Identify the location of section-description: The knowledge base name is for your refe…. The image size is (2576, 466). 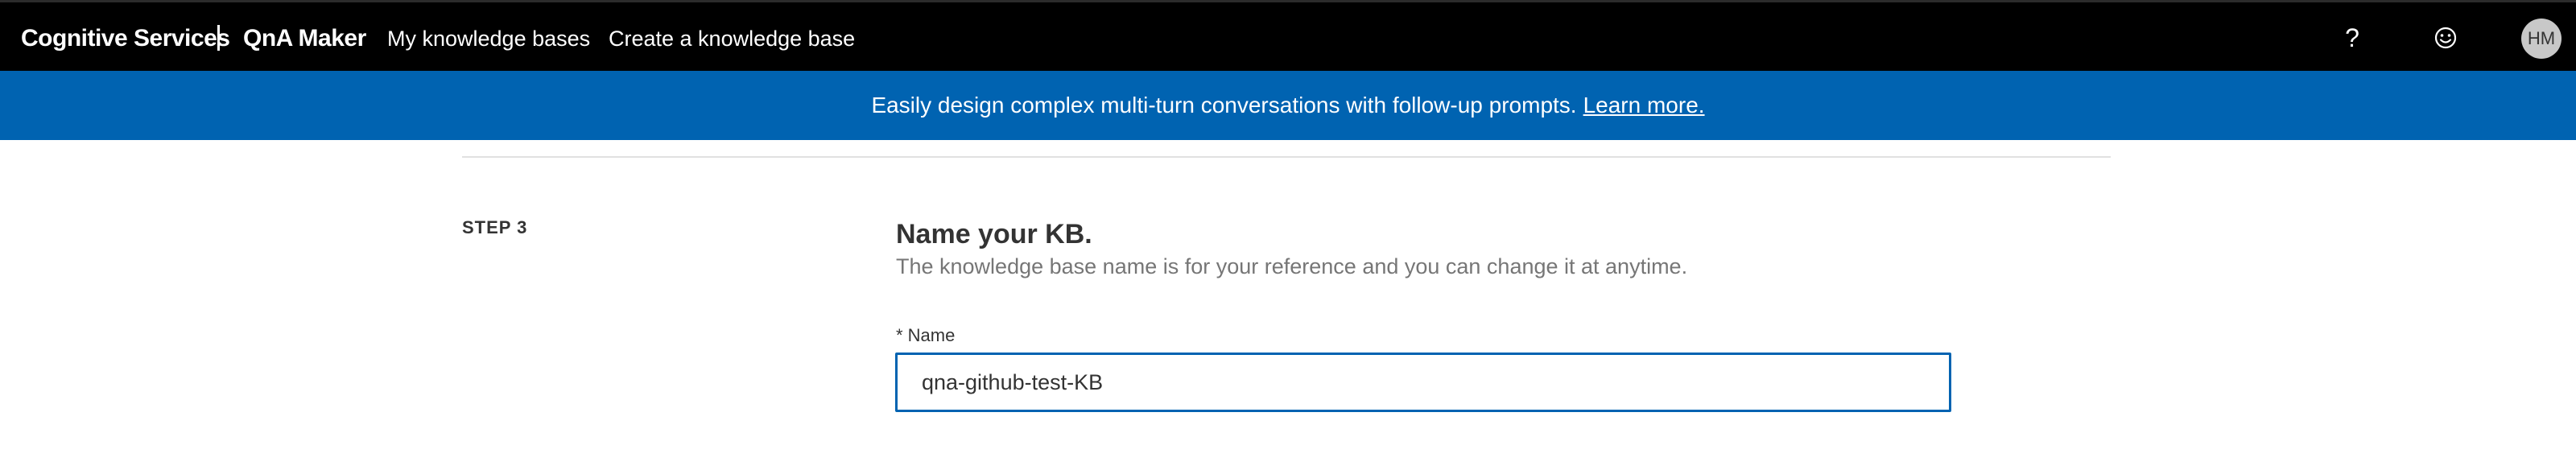
(1292, 266).